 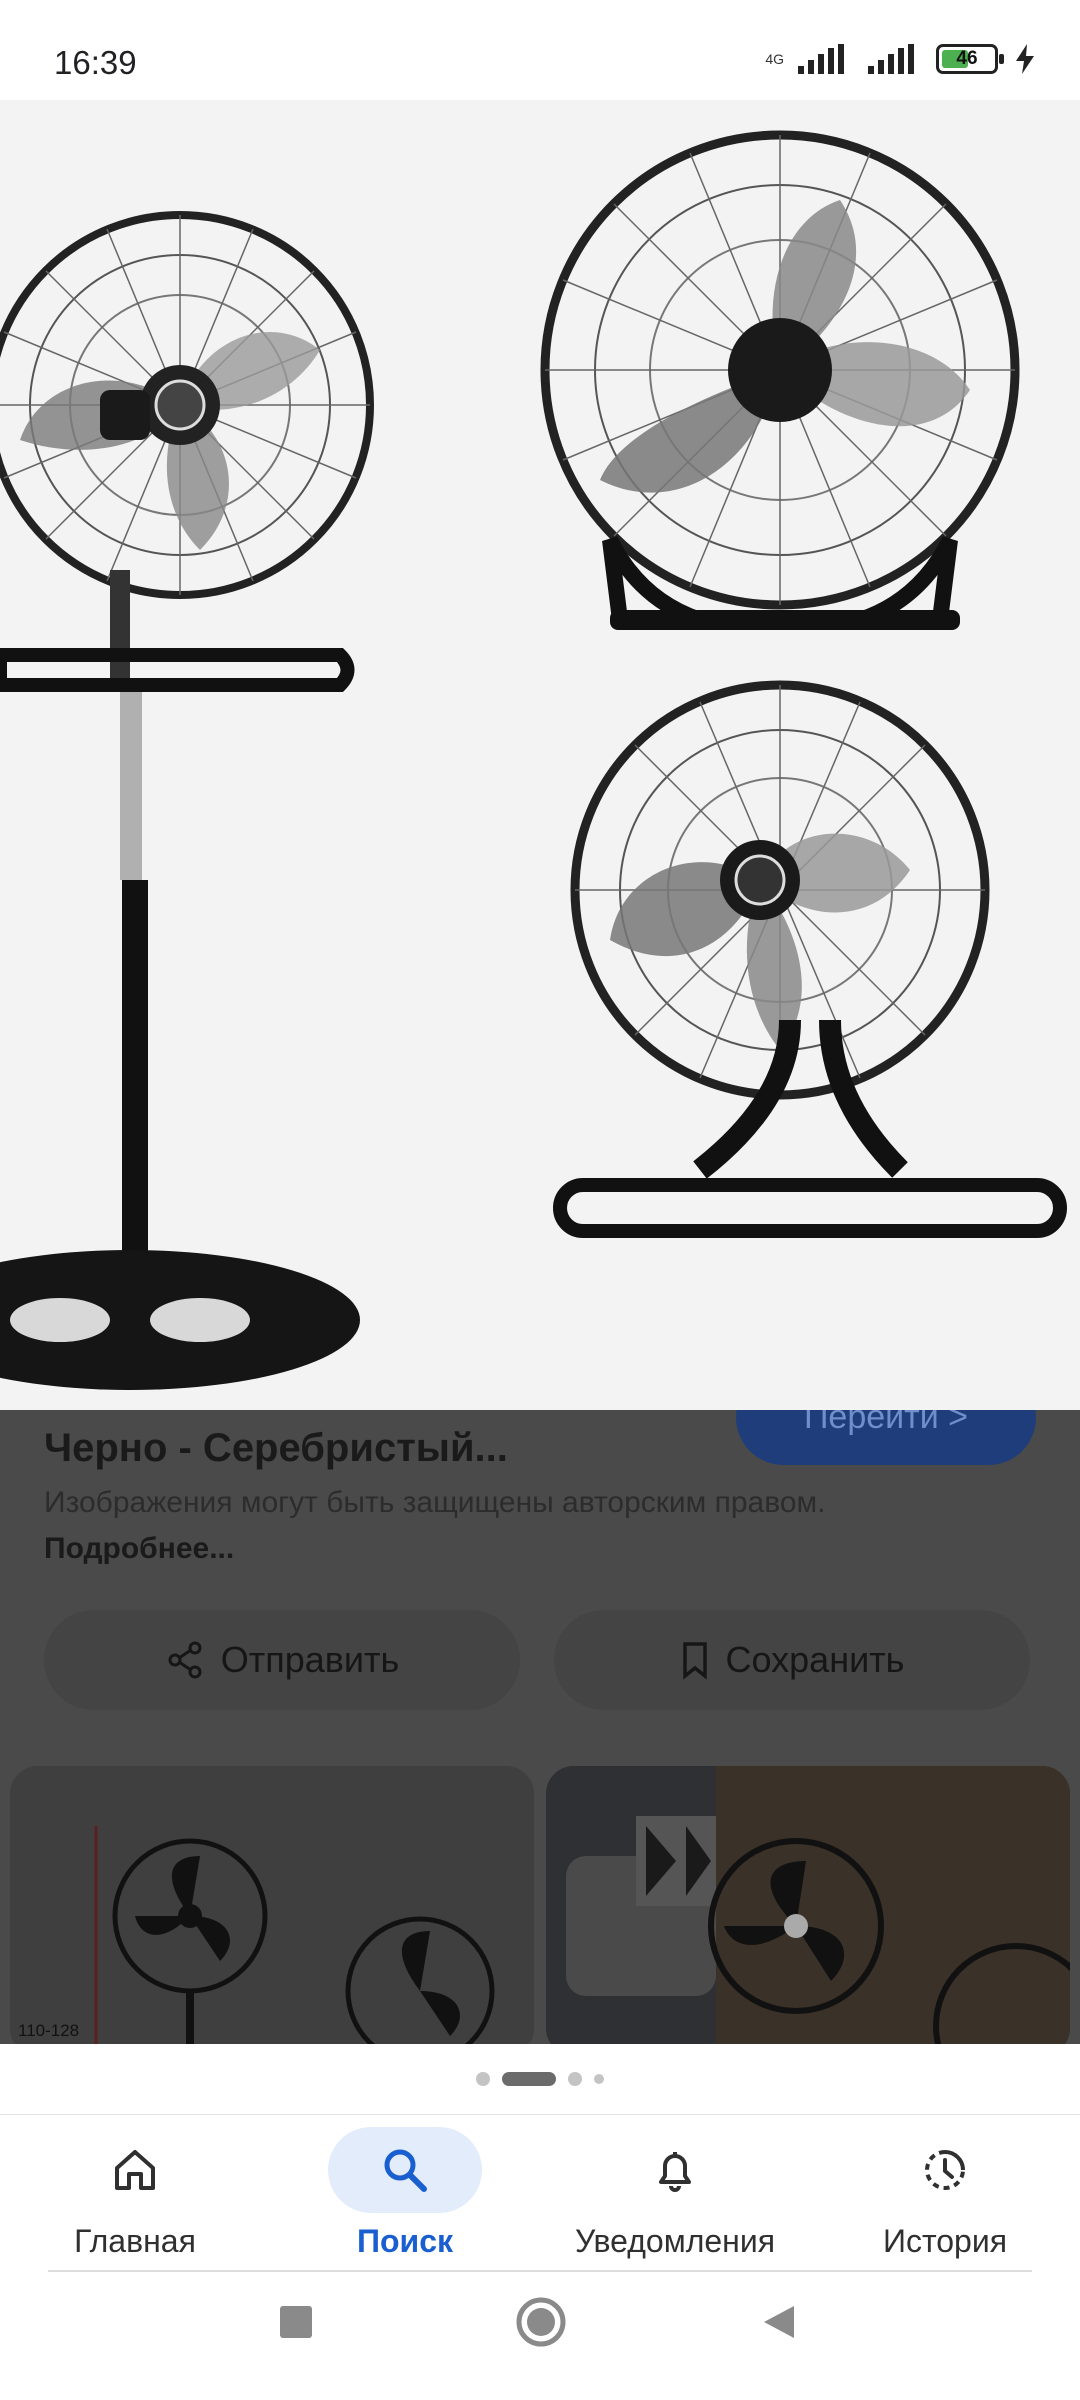 I want to click on status-icons: 4G 46, so click(x=900, y=59).